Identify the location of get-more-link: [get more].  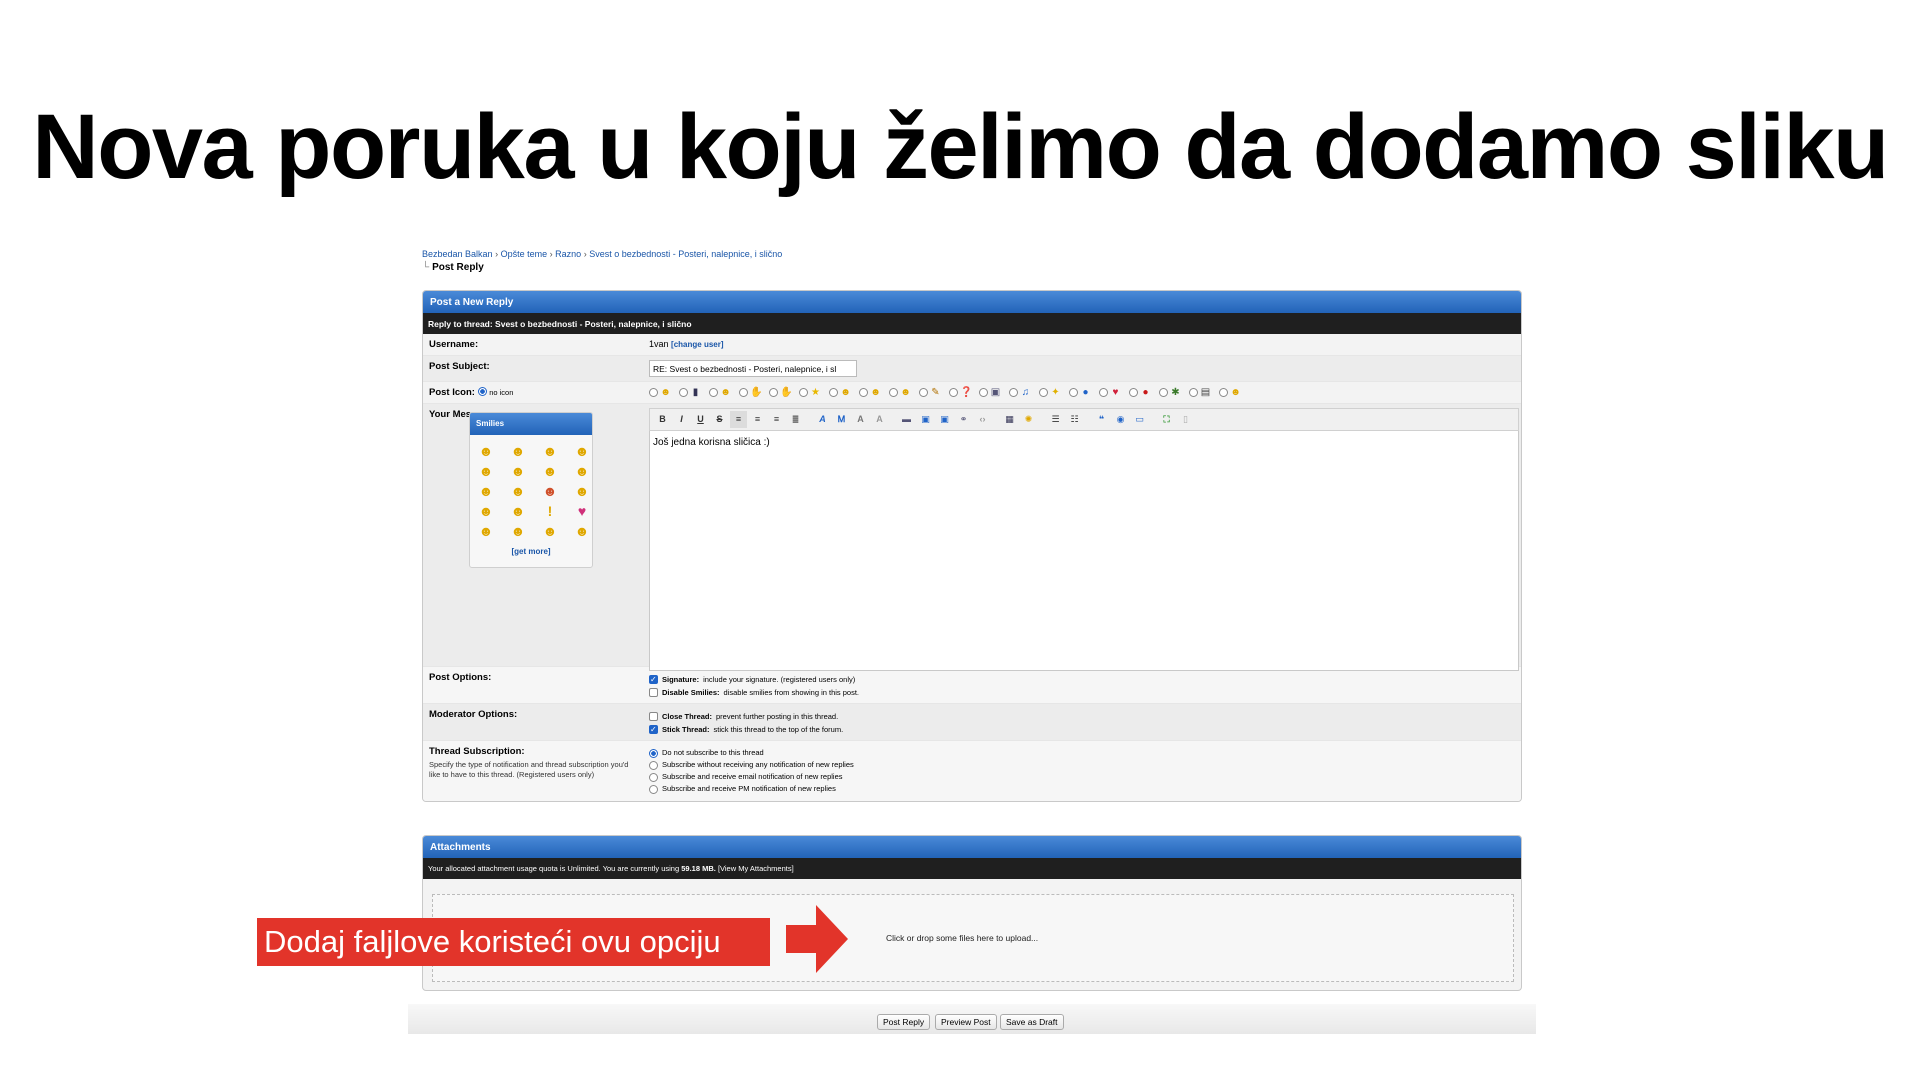
(530, 551).